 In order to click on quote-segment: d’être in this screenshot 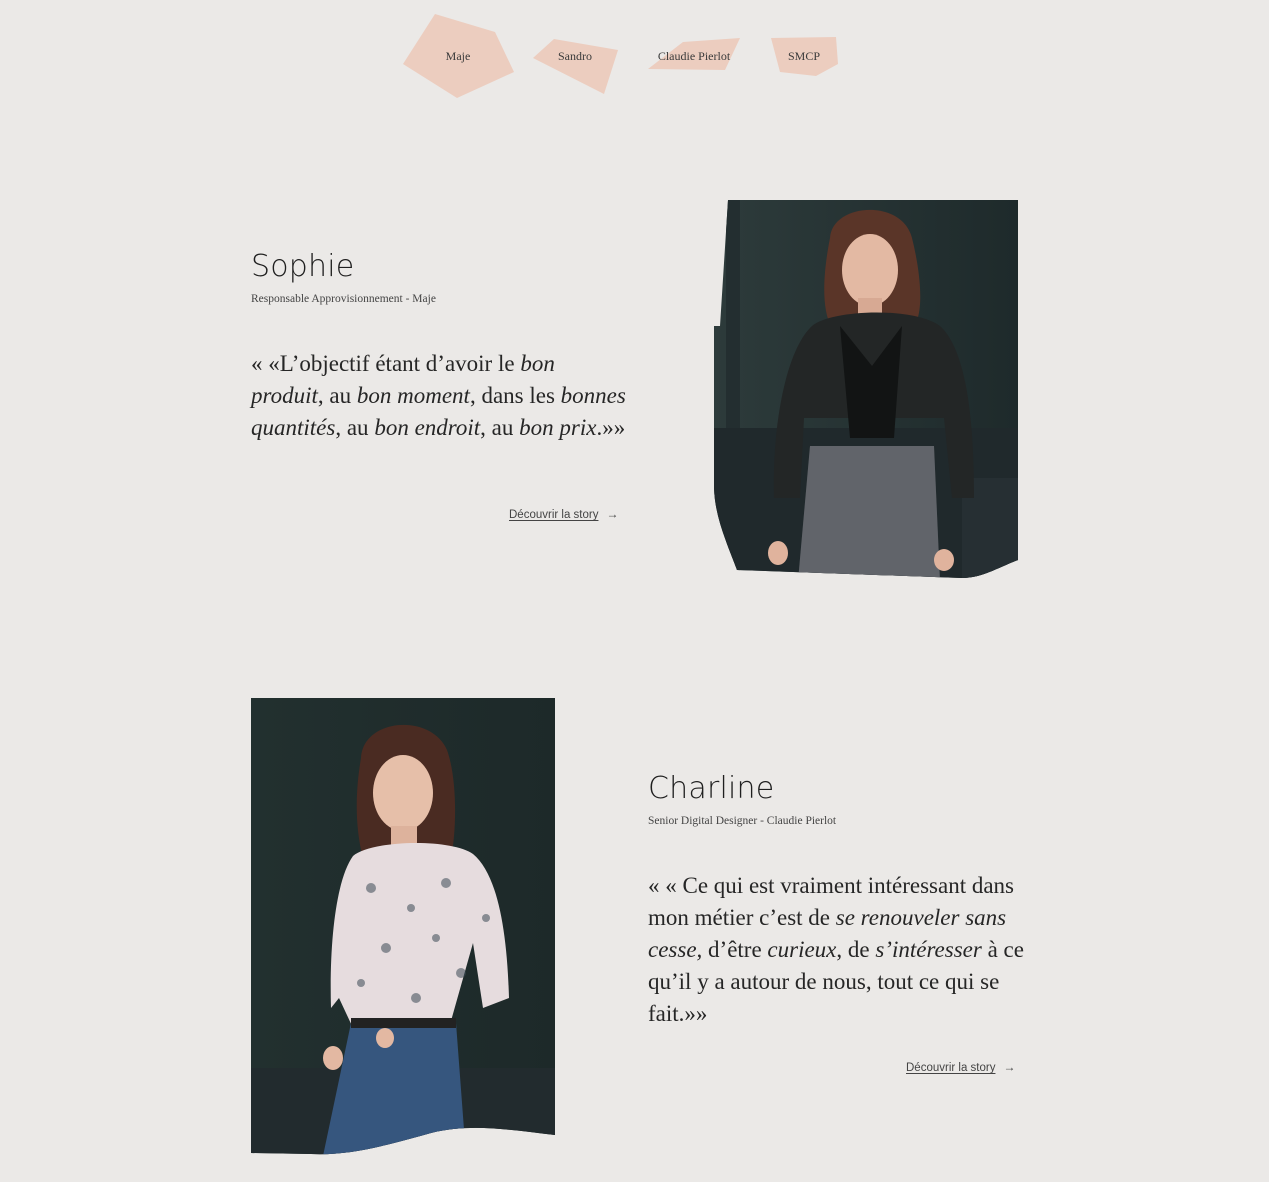, I will do `click(735, 949)`.